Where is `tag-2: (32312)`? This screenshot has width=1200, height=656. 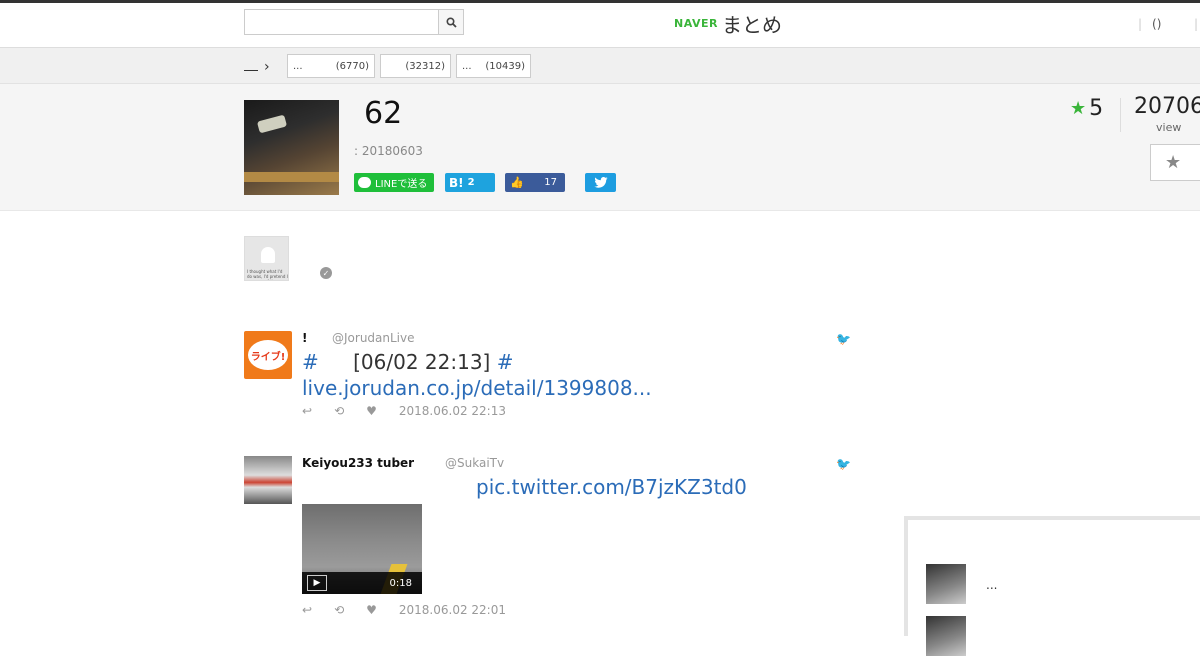
tag-2: (32312) is located at coordinates (415, 66).